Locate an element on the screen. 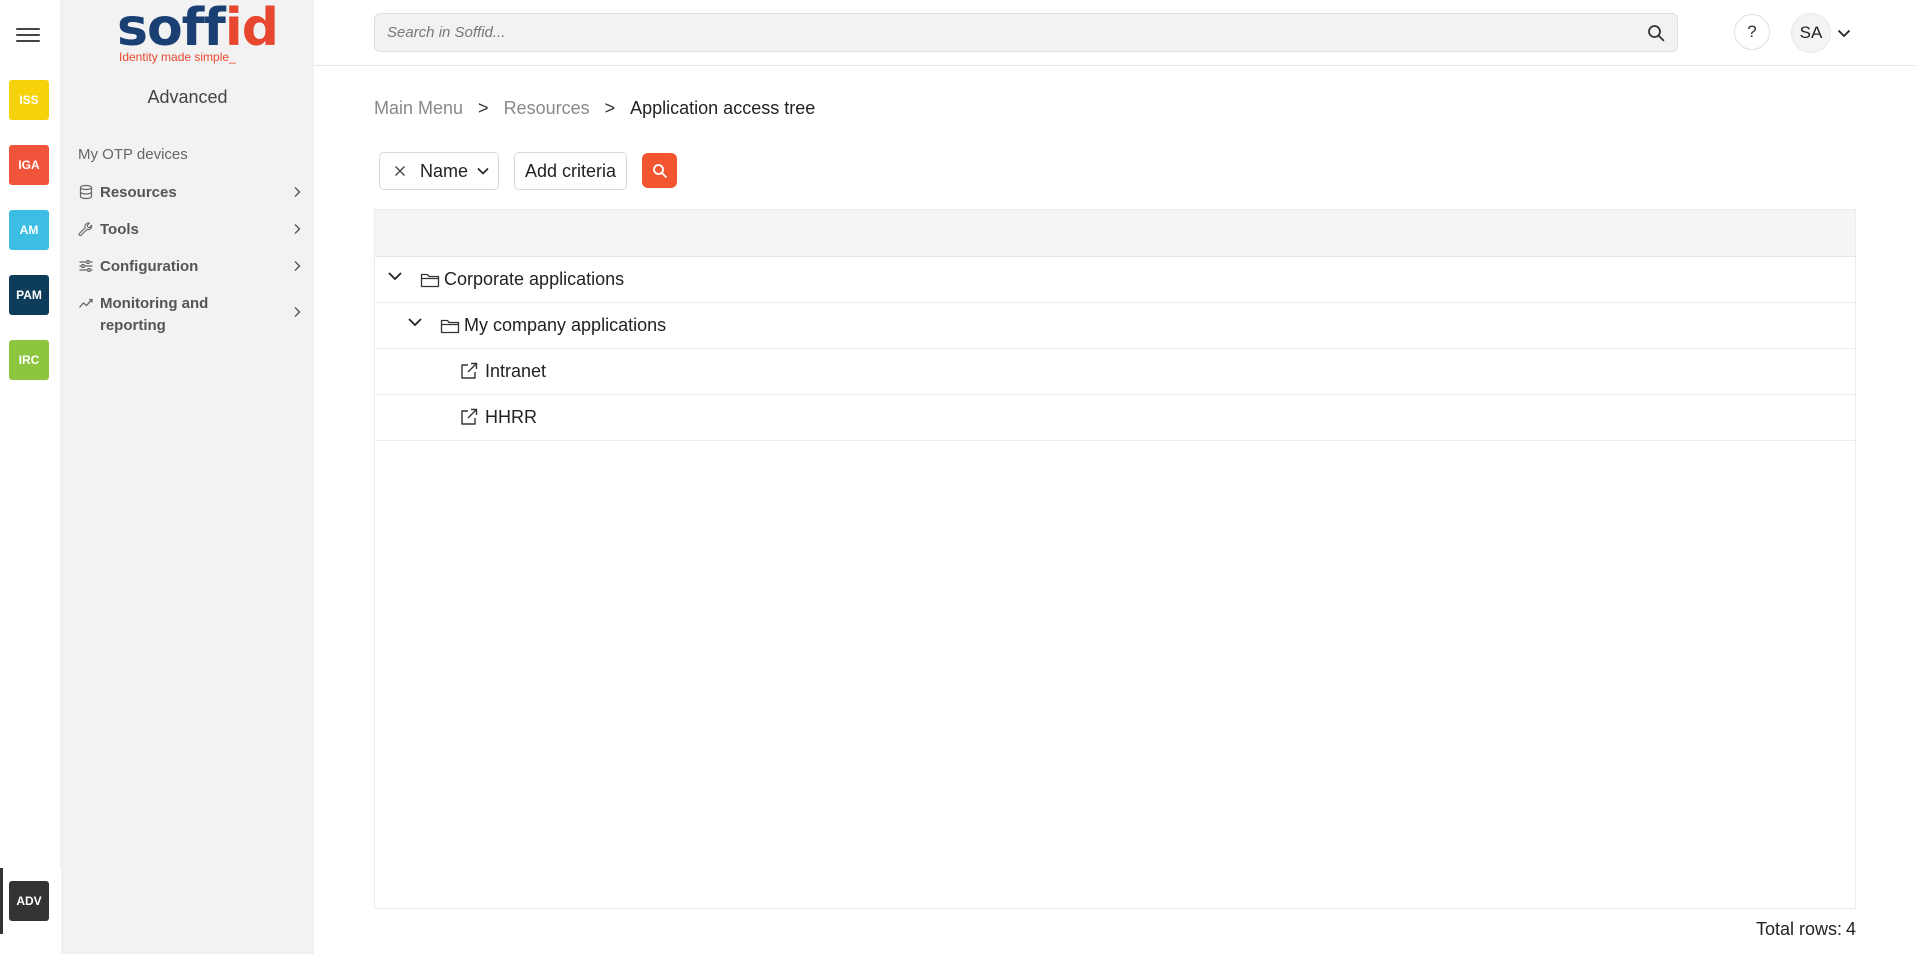 This screenshot has height=954, width=1916. tree-node-label: HHRR is located at coordinates (511, 417).